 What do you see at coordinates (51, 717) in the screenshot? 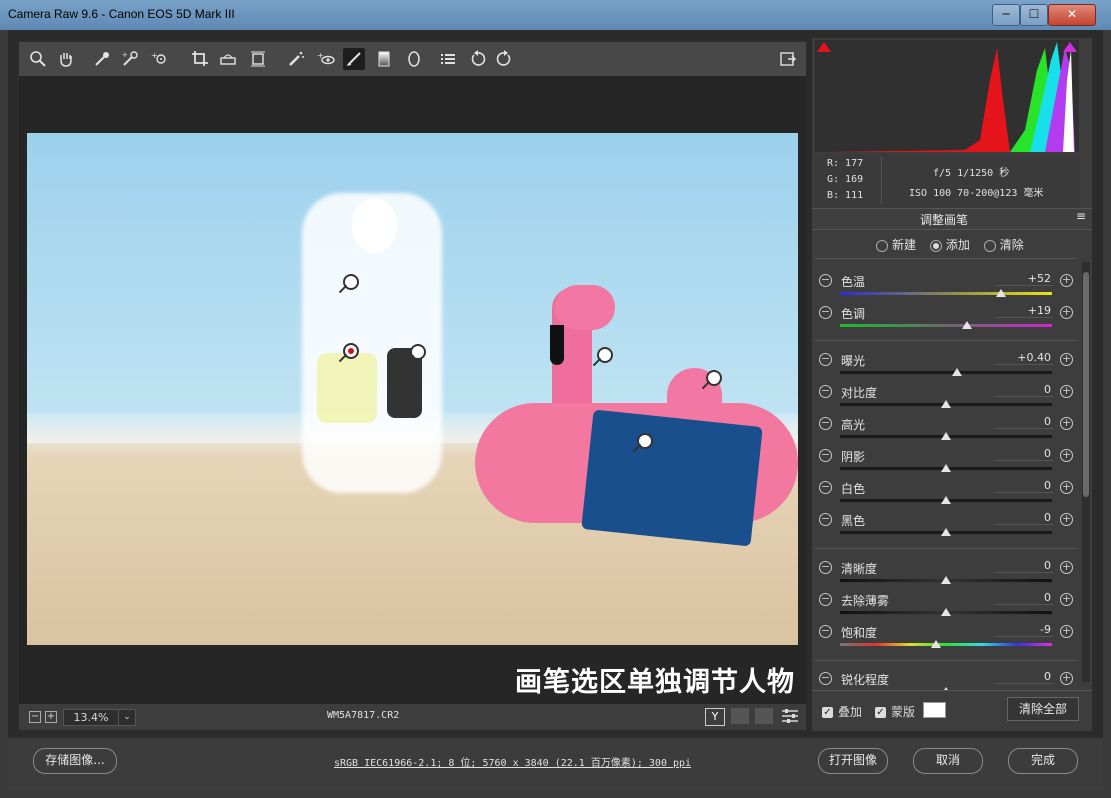
I see `zoom-in-button: +` at bounding box center [51, 717].